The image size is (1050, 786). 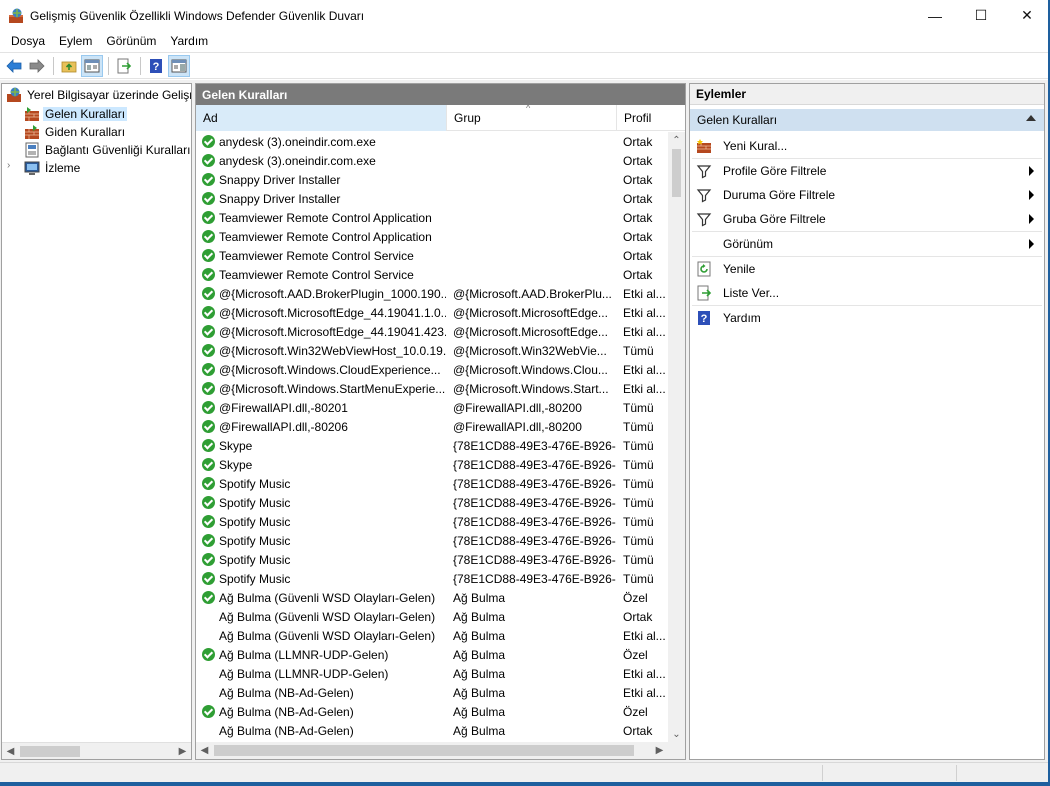 What do you see at coordinates (75, 132) in the screenshot?
I see `tree-item-outbound-rules: Giden Kuralları` at bounding box center [75, 132].